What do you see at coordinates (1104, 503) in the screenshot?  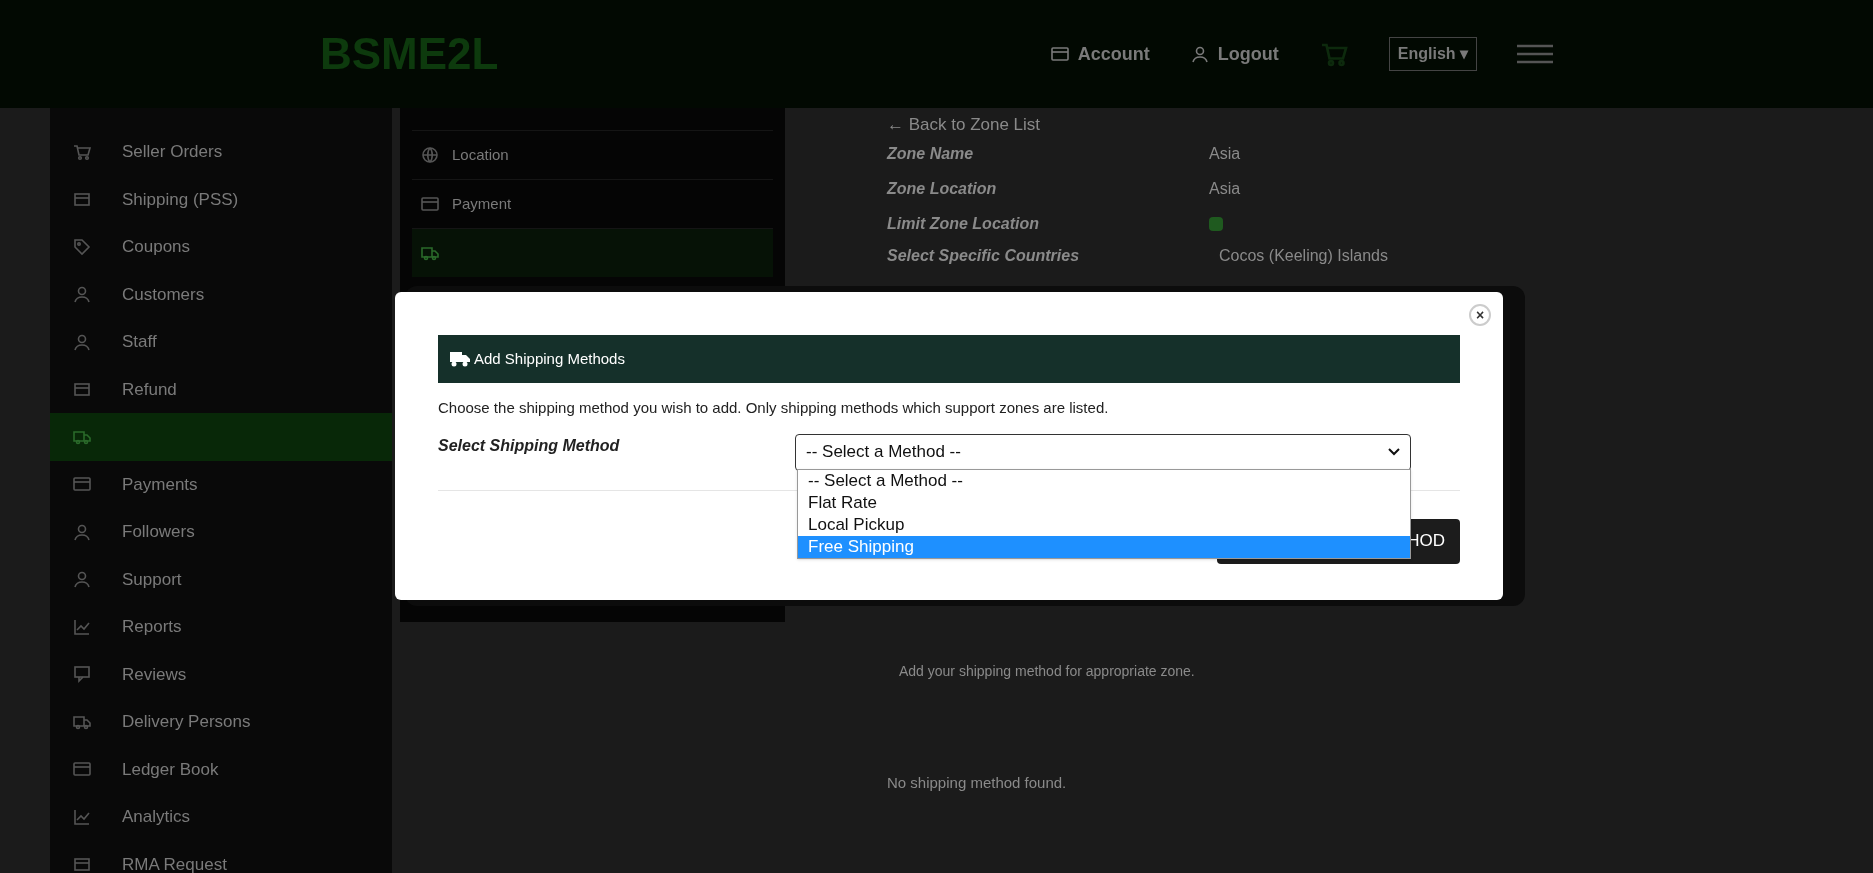 I see `dropdown-option: Flat Rate` at bounding box center [1104, 503].